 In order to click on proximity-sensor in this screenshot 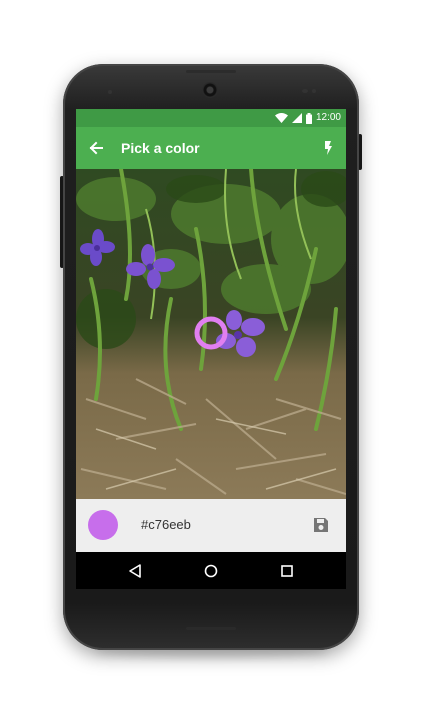, I will do `click(305, 91)`.